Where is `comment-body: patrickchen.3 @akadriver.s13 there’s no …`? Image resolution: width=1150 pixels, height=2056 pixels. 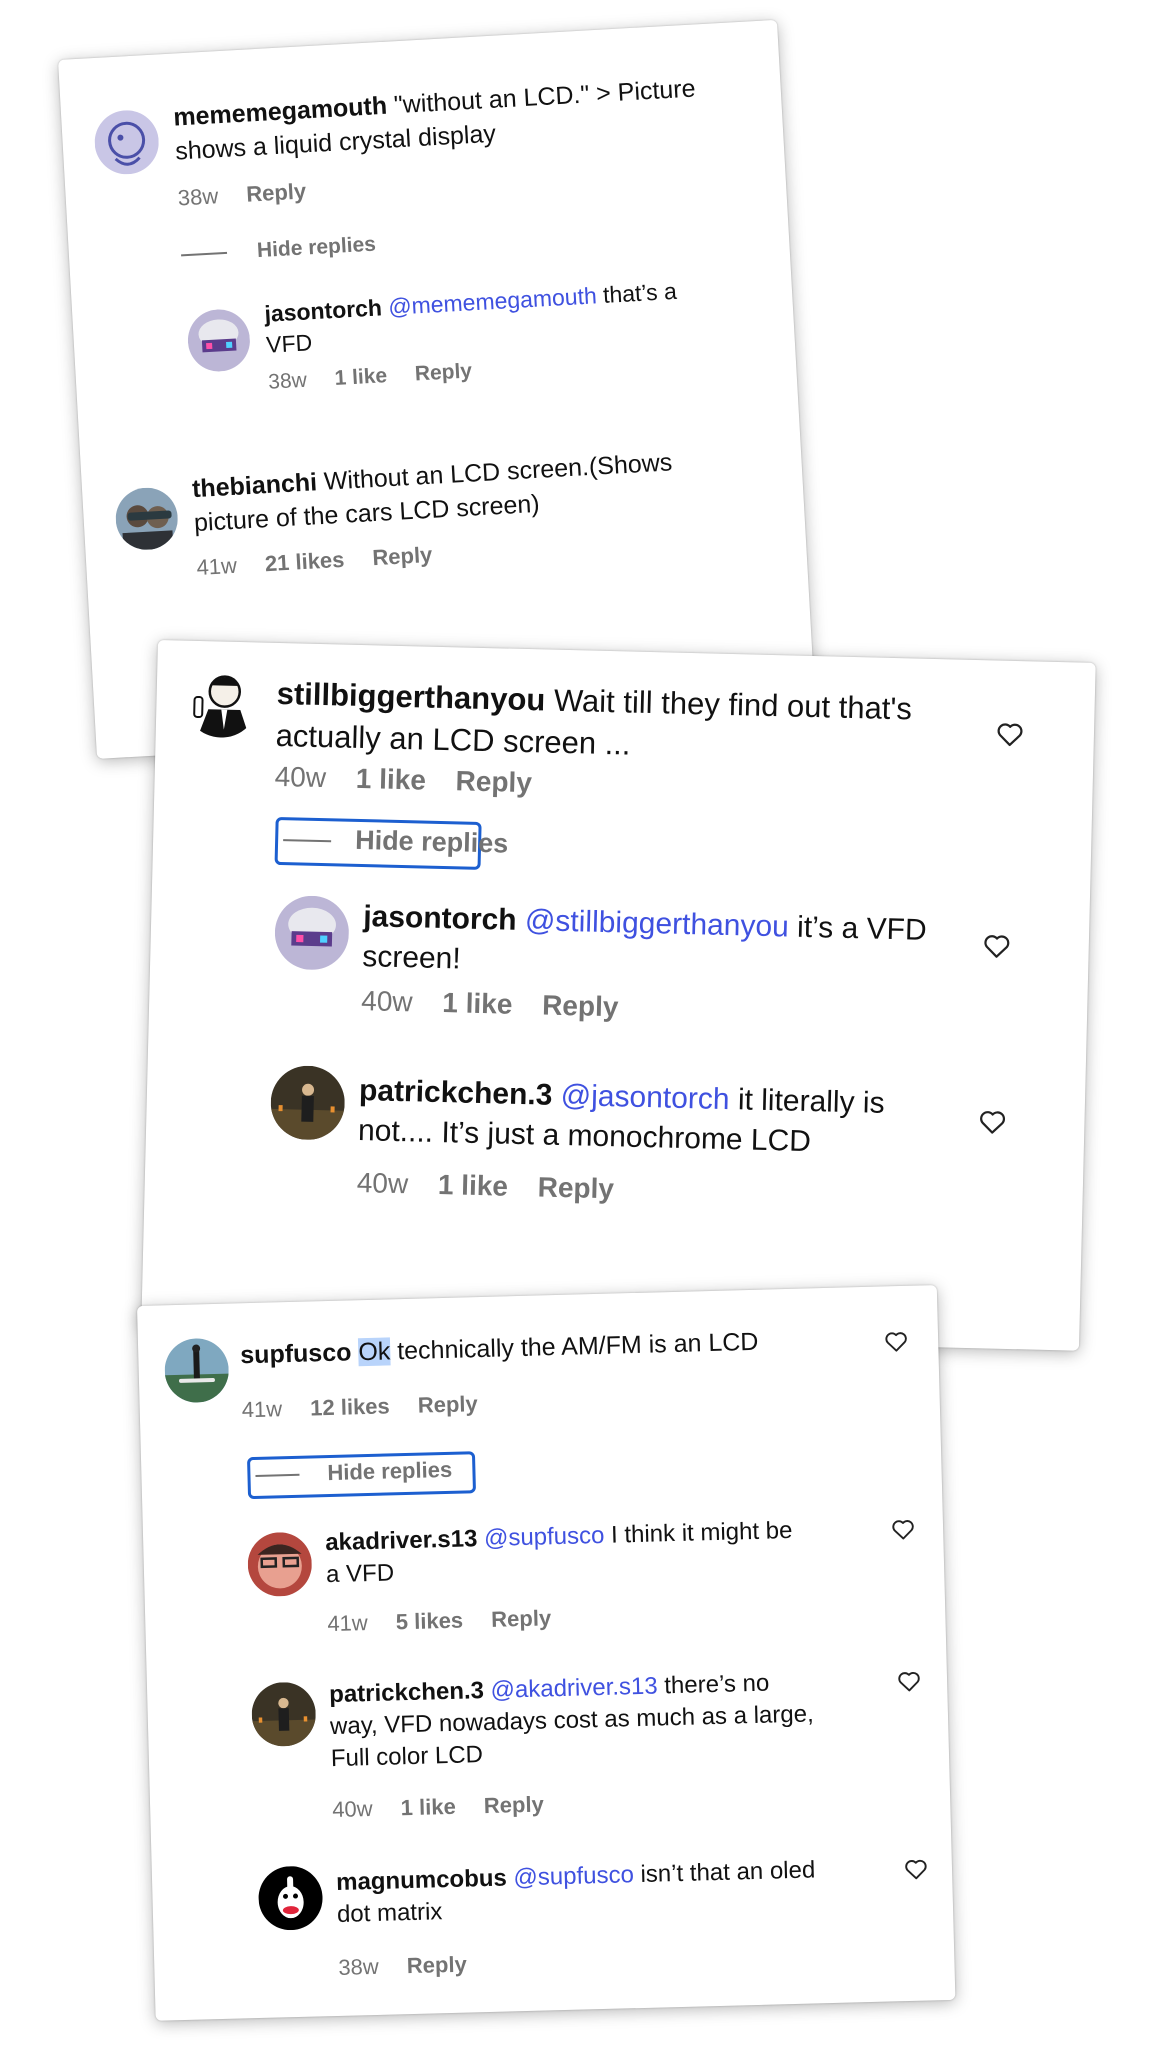
comment-body: patrickchen.3 @akadriver.s13 there’s no … is located at coordinates (575, 1720).